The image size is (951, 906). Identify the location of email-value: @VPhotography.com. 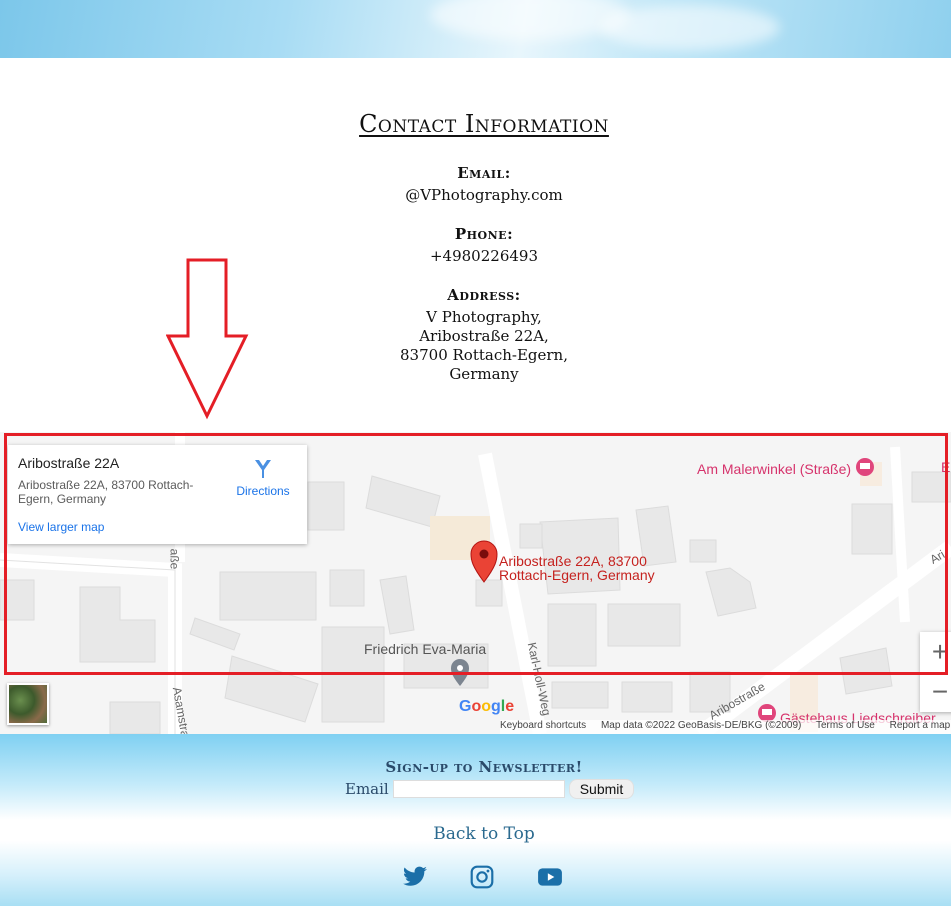
(484, 195).